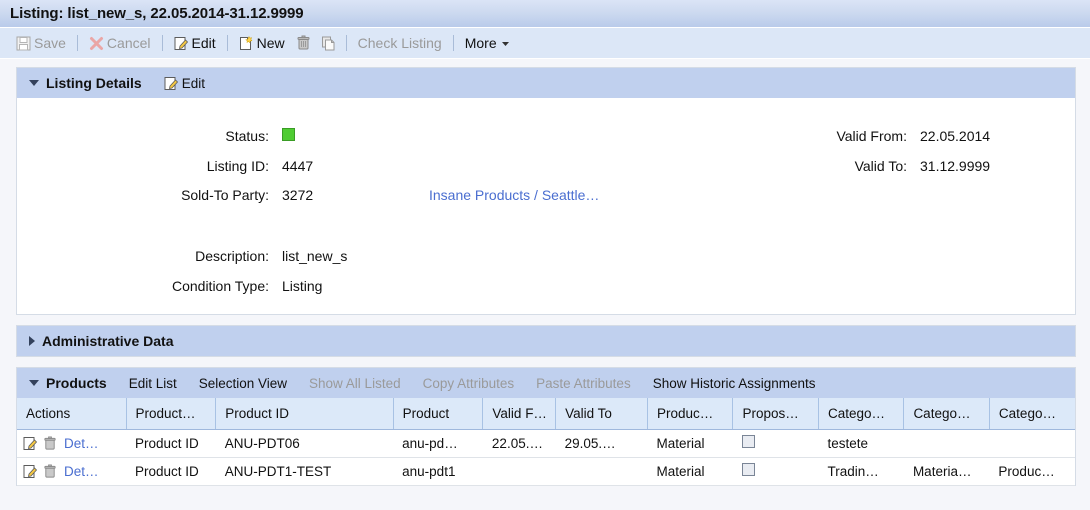 This screenshot has height=510, width=1090. I want to click on sold-to-party-value: 3272, so click(298, 195).